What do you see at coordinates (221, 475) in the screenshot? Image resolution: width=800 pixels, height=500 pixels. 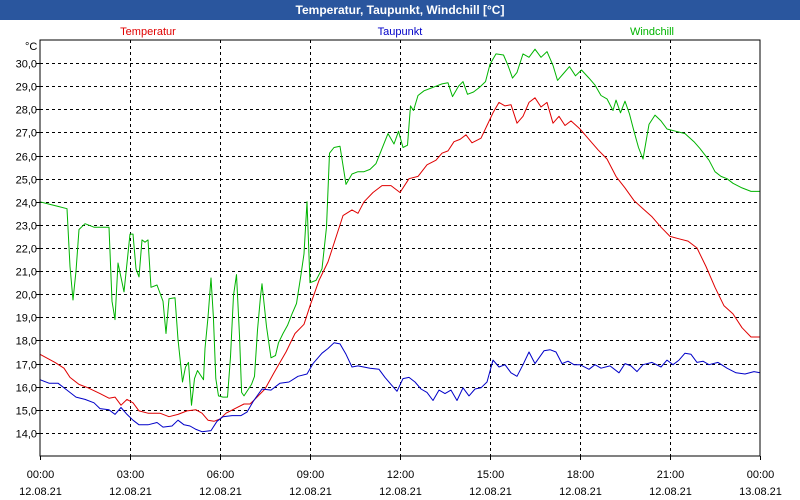 I see `x-tick-time: 06:00` at bounding box center [221, 475].